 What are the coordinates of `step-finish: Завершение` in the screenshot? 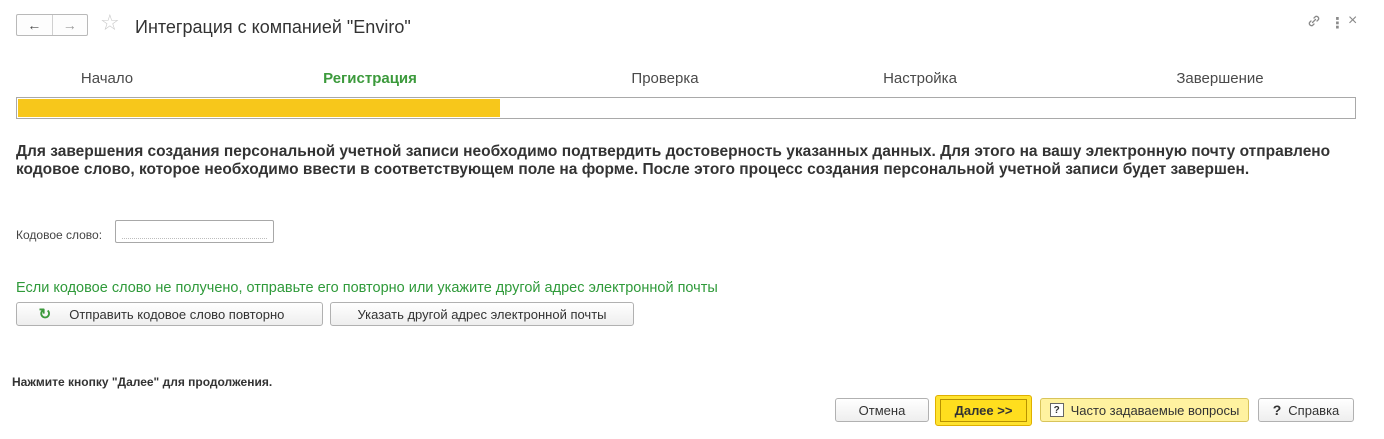 It's located at (1220, 78).